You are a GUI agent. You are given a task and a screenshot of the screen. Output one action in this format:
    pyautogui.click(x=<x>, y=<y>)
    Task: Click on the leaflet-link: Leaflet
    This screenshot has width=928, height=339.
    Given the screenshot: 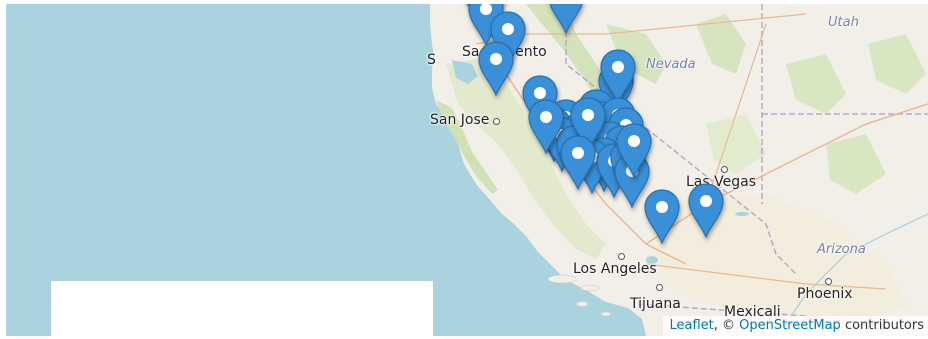 What is the action you would take?
    pyautogui.click(x=691, y=325)
    